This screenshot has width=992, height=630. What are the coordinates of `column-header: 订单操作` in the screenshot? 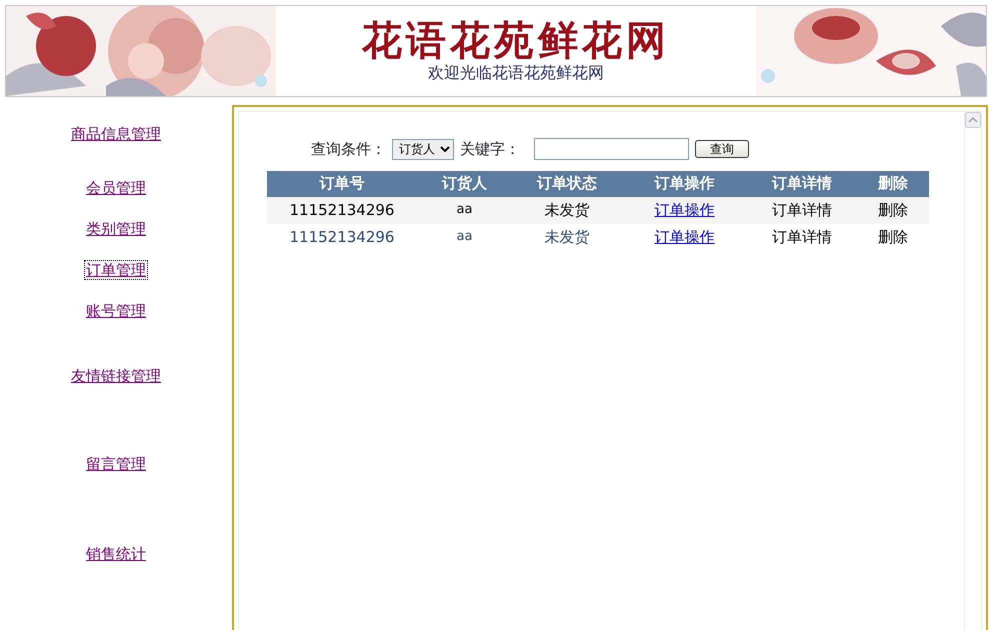 It's located at (684, 183).